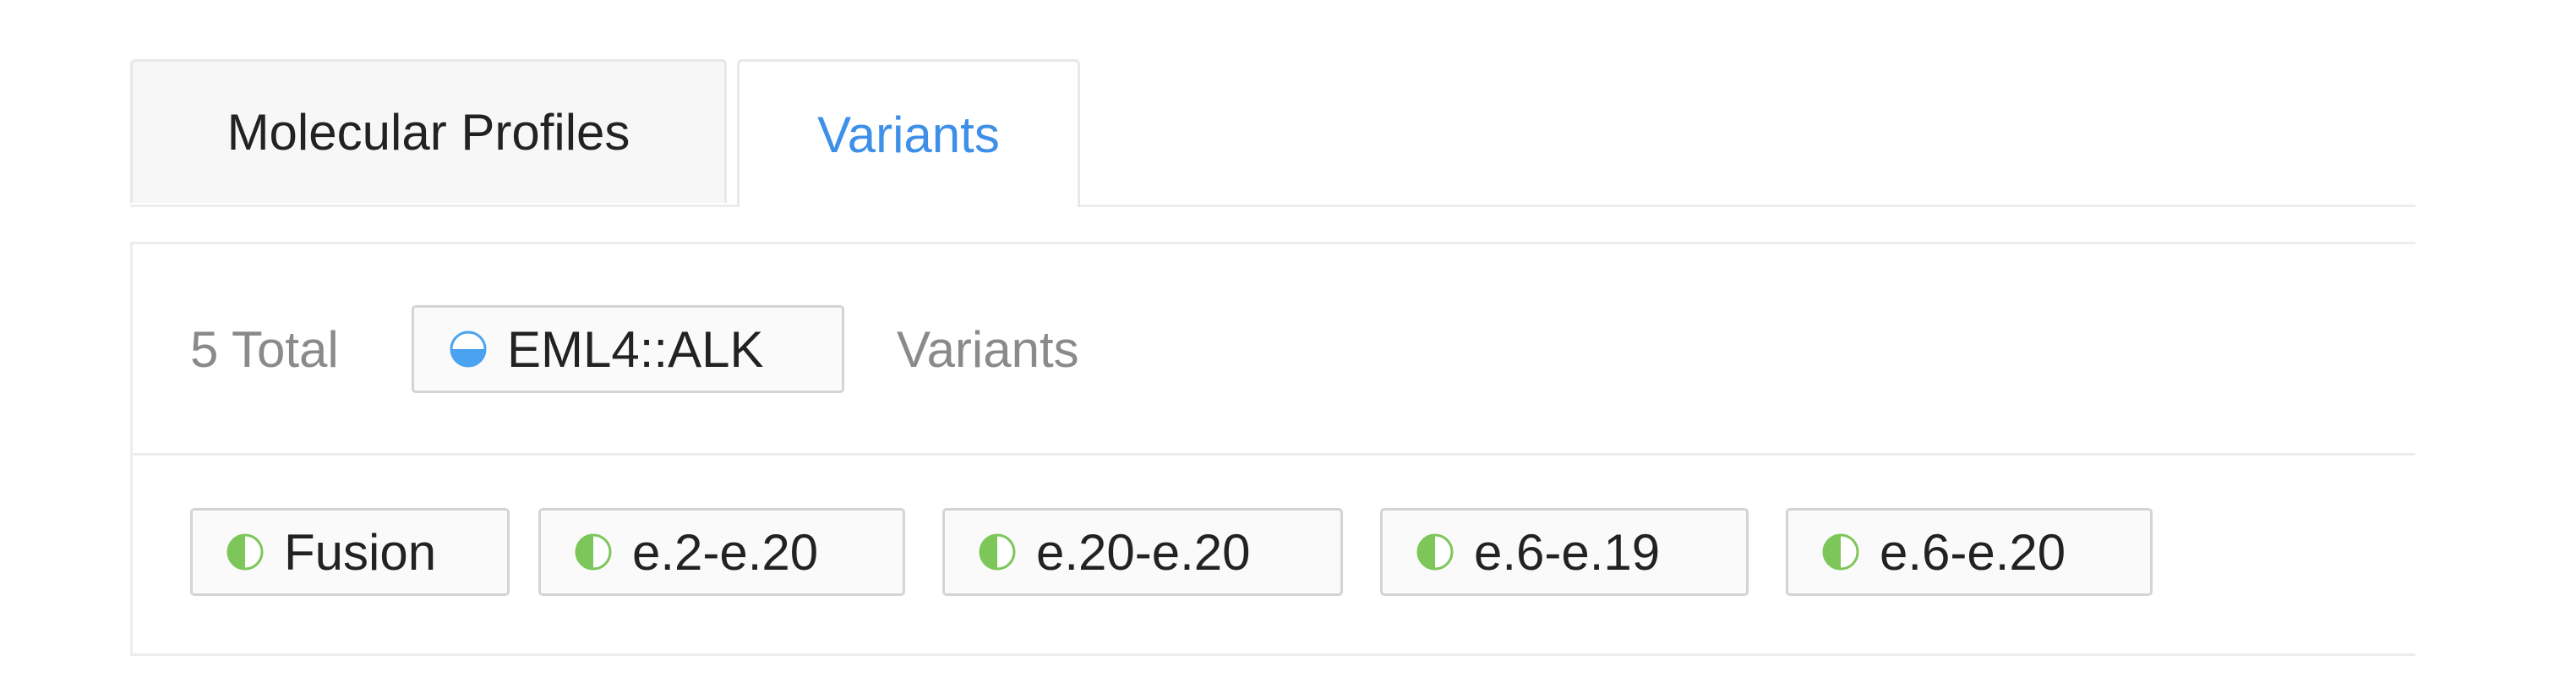 The width and height of the screenshot is (2576, 683). What do you see at coordinates (360, 552) in the screenshot?
I see `variant-label: Fusion` at bounding box center [360, 552].